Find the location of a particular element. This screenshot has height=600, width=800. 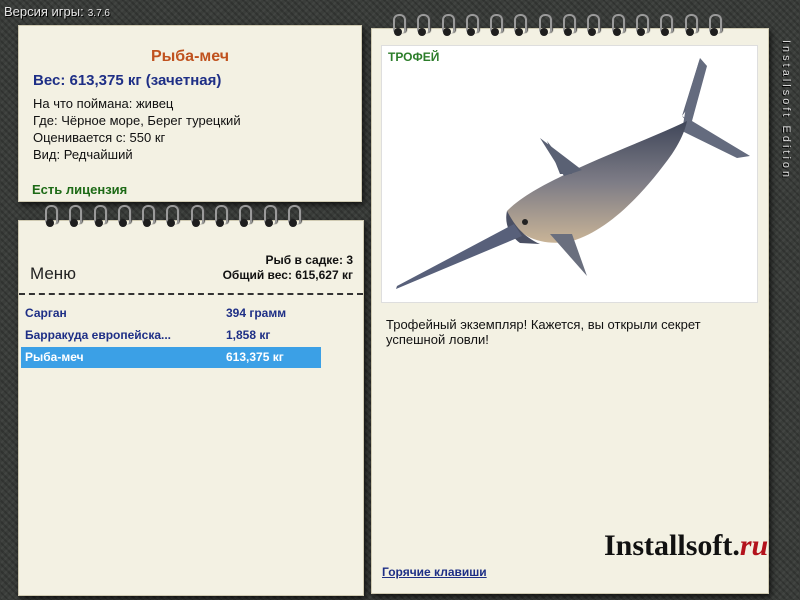

edition-side-text: Installsoft Edition is located at coordinates (786, 110).